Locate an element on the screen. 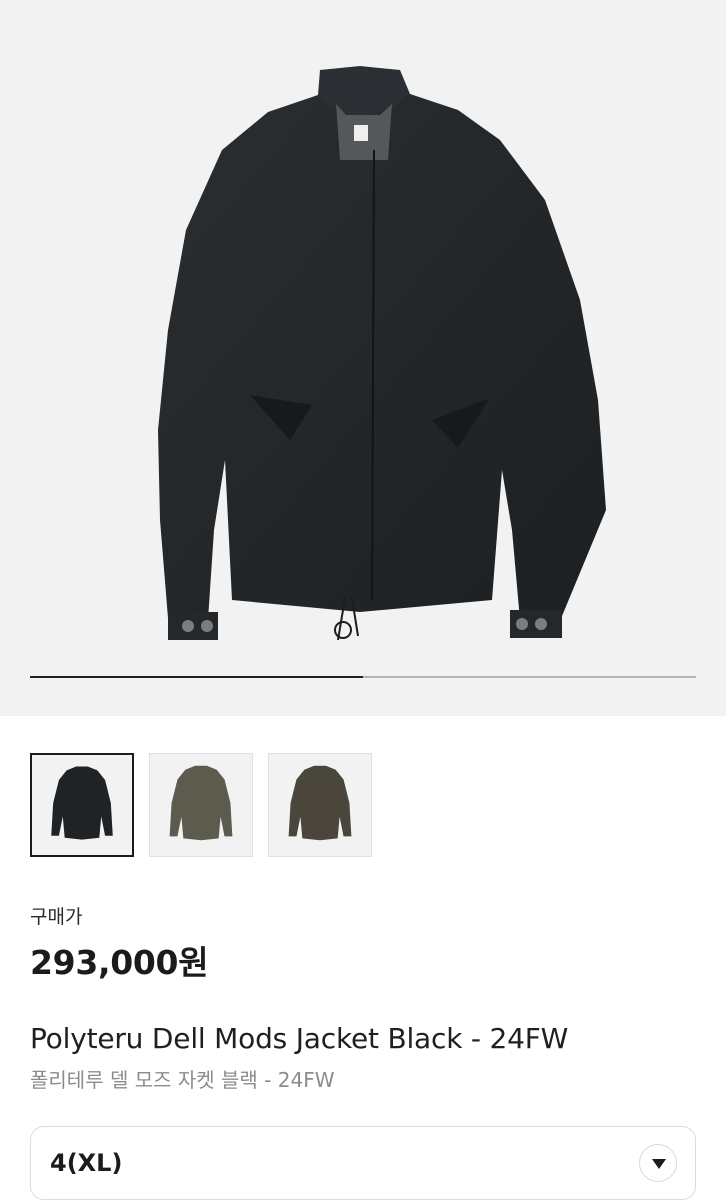  thumbnail-list is located at coordinates (201, 805).